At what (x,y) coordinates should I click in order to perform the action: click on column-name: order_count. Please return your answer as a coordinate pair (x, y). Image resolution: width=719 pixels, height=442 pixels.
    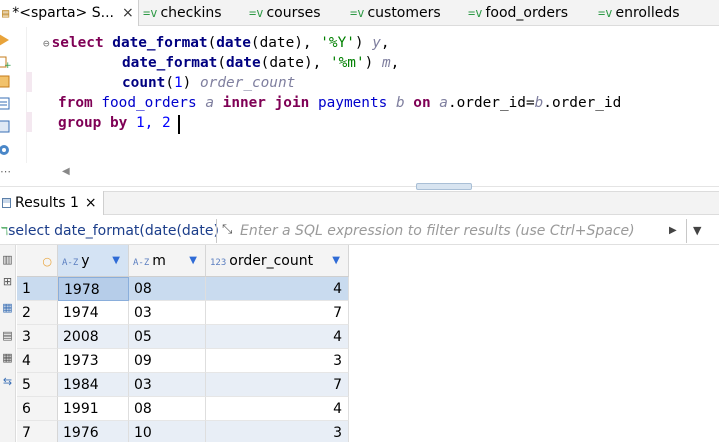
    Looking at the image, I should click on (271, 261).